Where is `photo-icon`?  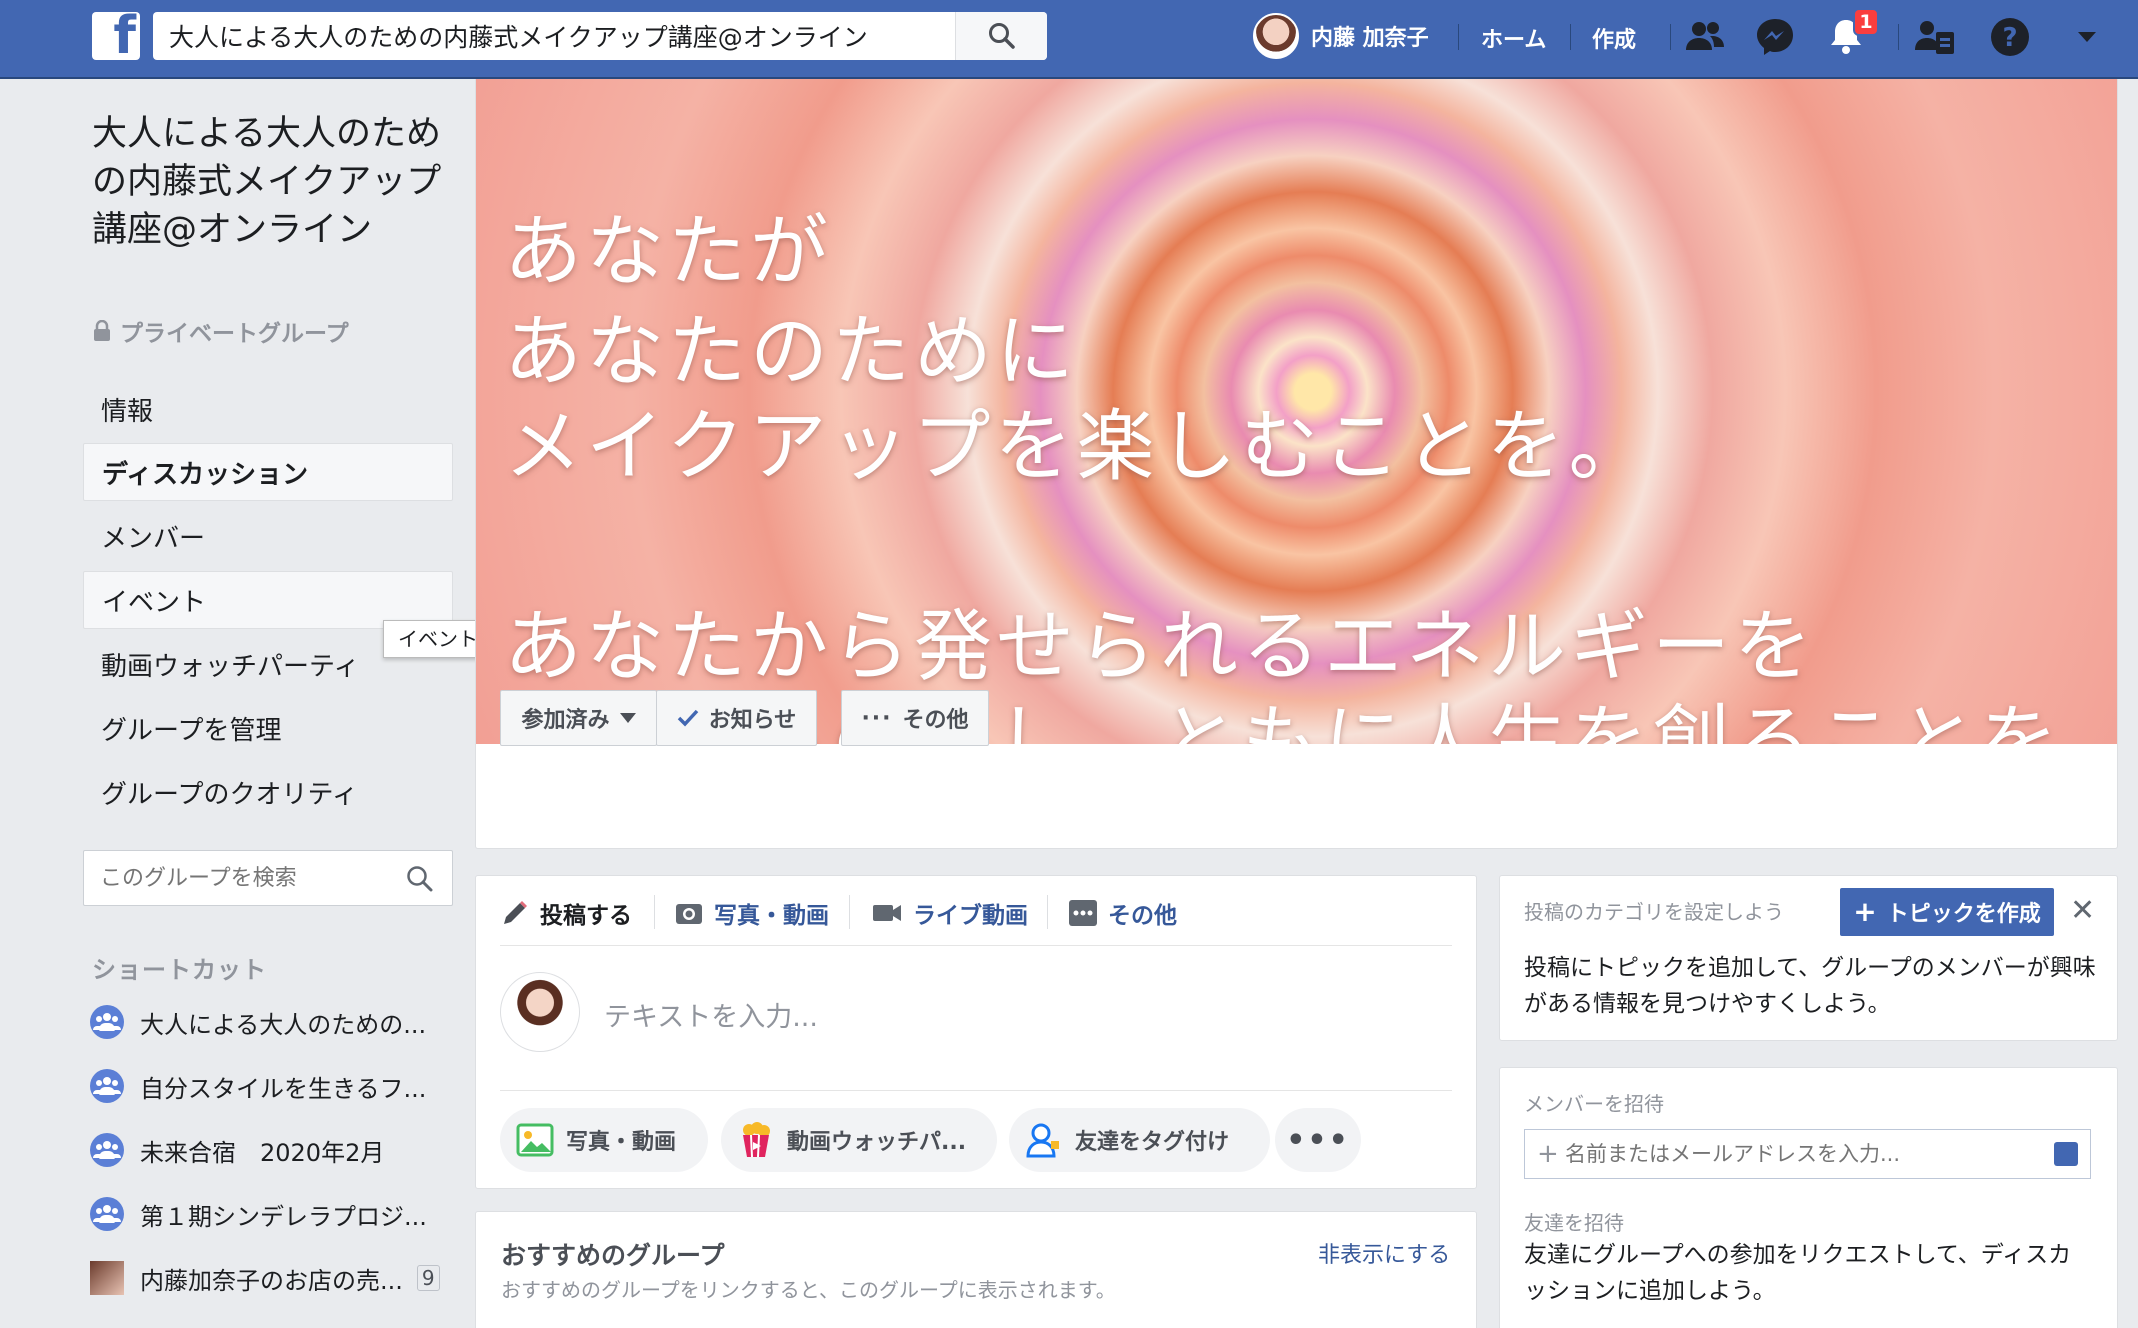
photo-icon is located at coordinates (535, 1140).